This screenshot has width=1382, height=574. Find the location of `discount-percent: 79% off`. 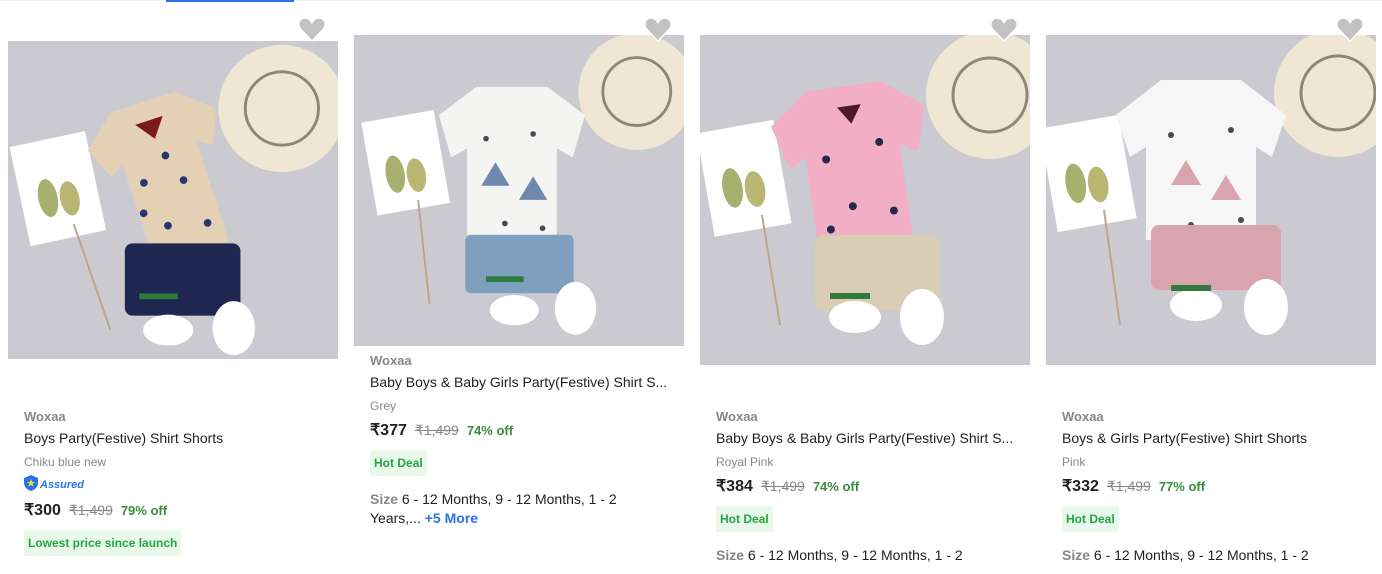

discount-percent: 79% off is located at coordinates (144, 510).